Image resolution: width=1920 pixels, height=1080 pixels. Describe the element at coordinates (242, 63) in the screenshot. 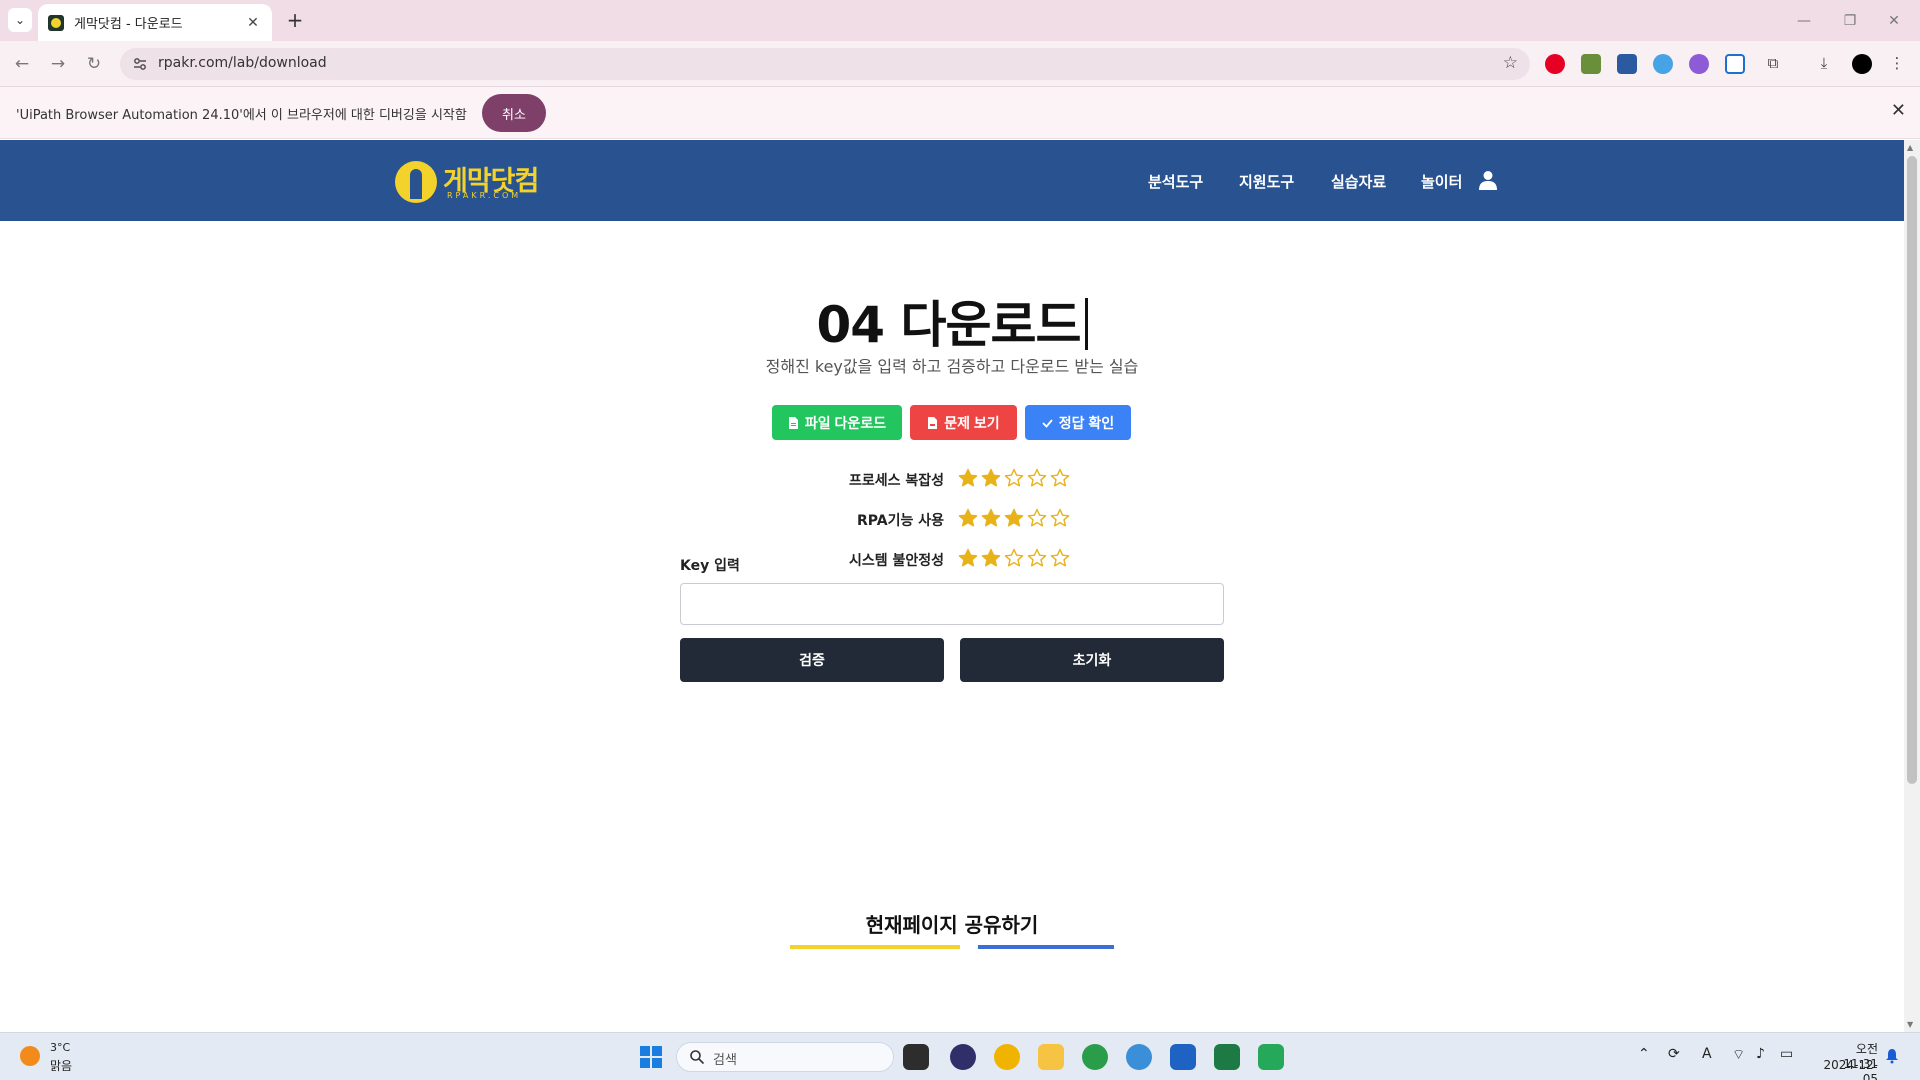

I see `url-text: rpakr.com/lab/download` at that location.